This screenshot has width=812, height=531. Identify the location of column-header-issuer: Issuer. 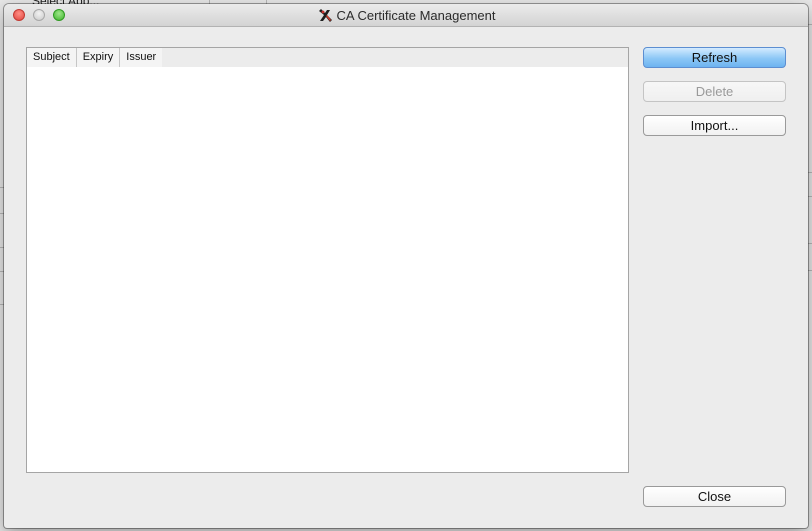
(141, 57).